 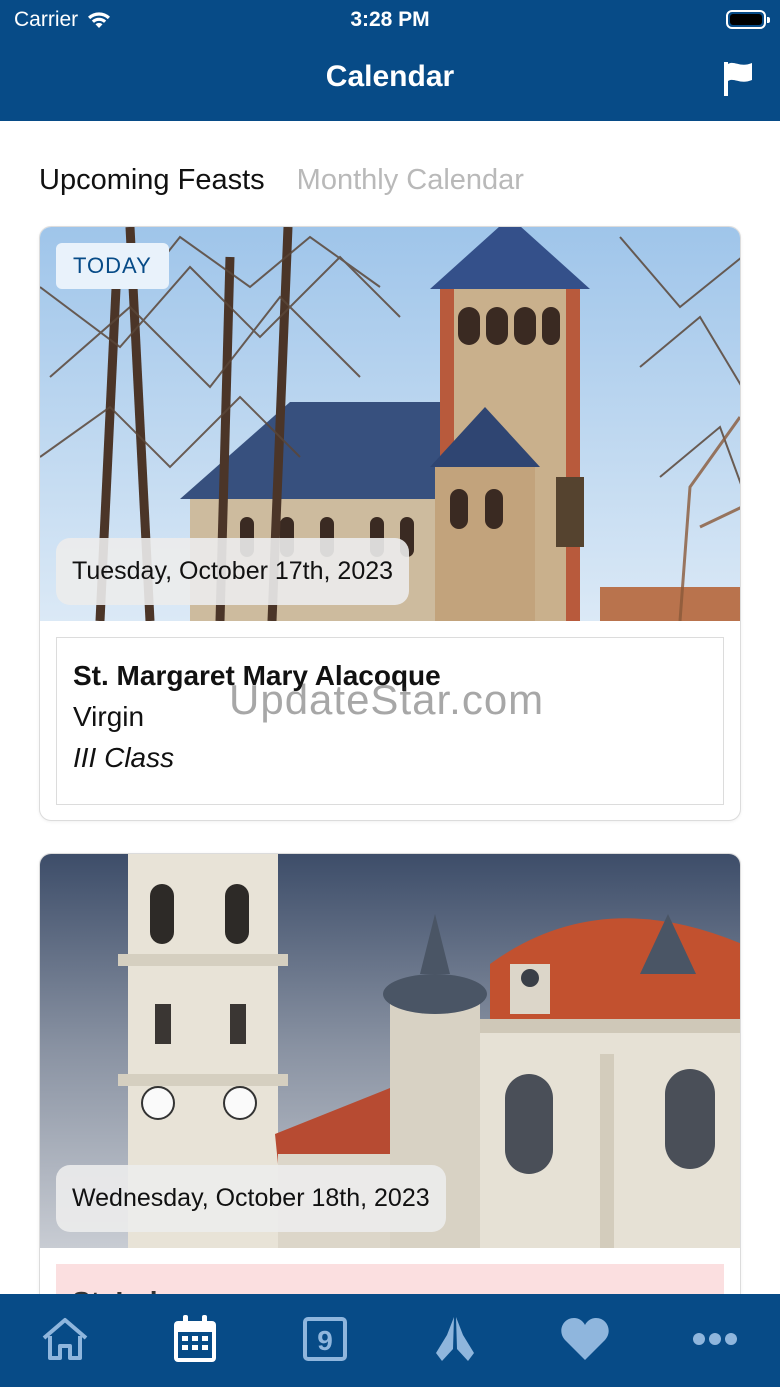 I want to click on today-badge: TODAY, so click(x=112, y=266).